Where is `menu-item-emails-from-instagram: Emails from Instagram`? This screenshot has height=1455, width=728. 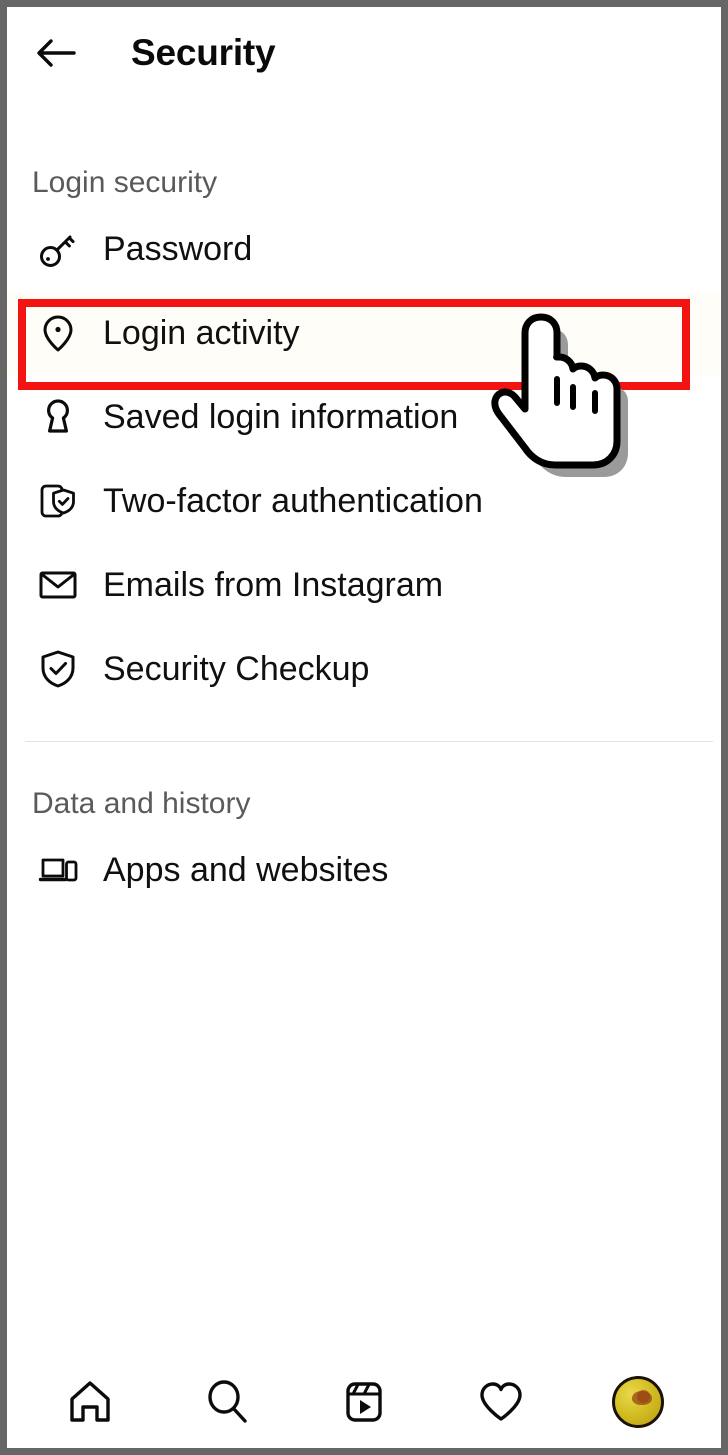 menu-item-emails-from-instagram: Emails from Instagram is located at coordinates (364, 585).